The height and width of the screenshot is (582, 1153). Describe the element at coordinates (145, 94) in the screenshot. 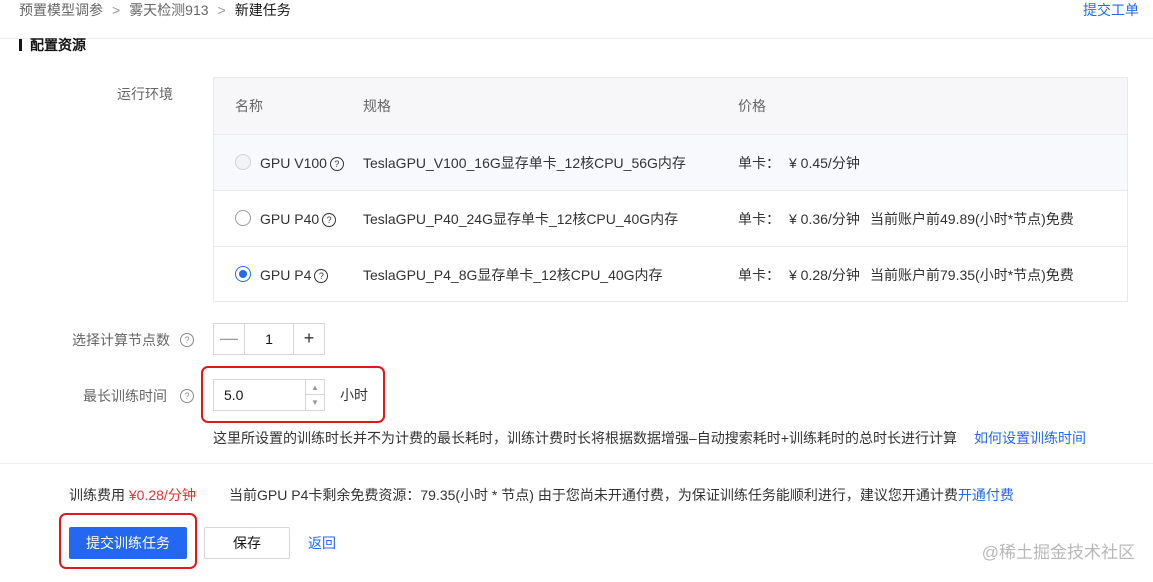

I see `runtime-label: 运行环境` at that location.